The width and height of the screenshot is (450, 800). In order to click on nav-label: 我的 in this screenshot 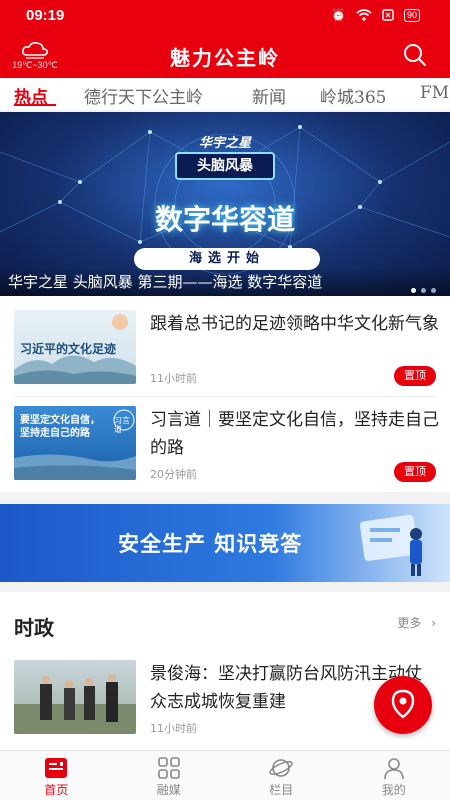, I will do `click(393, 790)`.